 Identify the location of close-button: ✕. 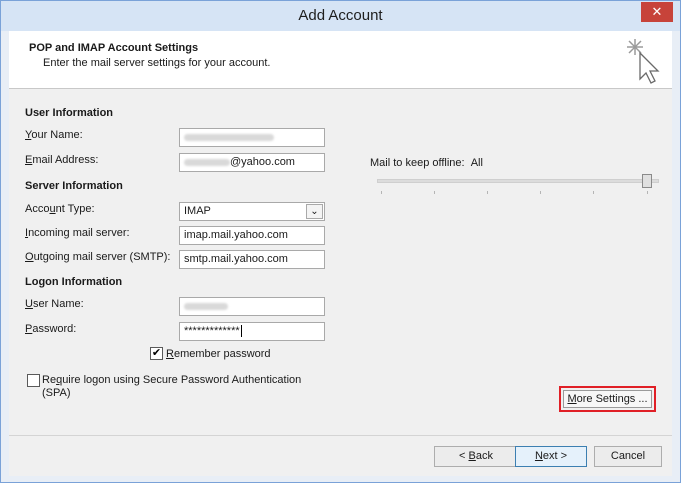
(657, 12).